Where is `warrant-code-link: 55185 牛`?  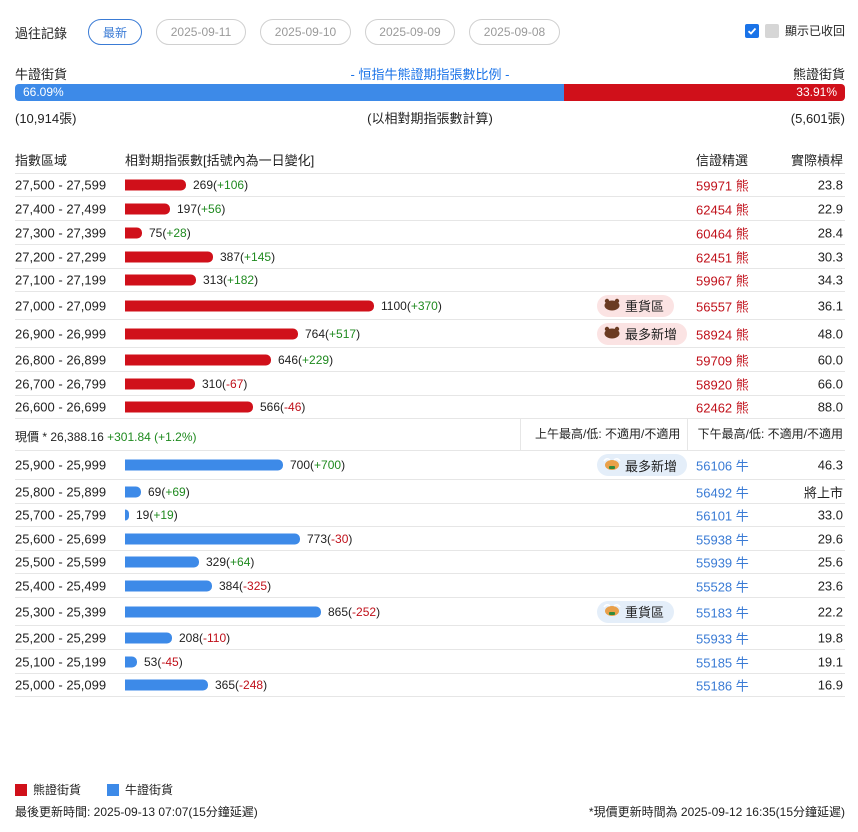 warrant-code-link: 55185 牛 is located at coordinates (722, 661).